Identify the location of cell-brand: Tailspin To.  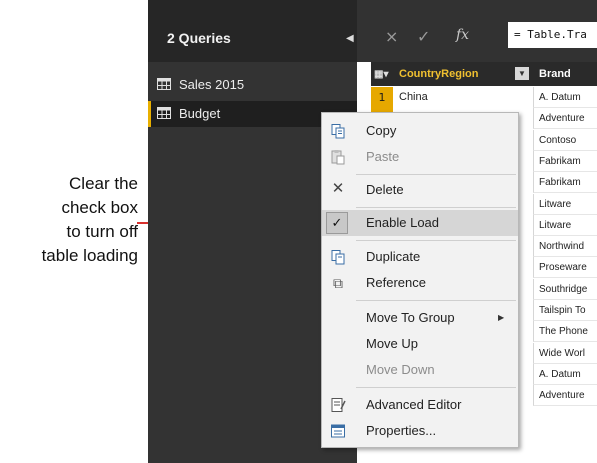
(565, 310).